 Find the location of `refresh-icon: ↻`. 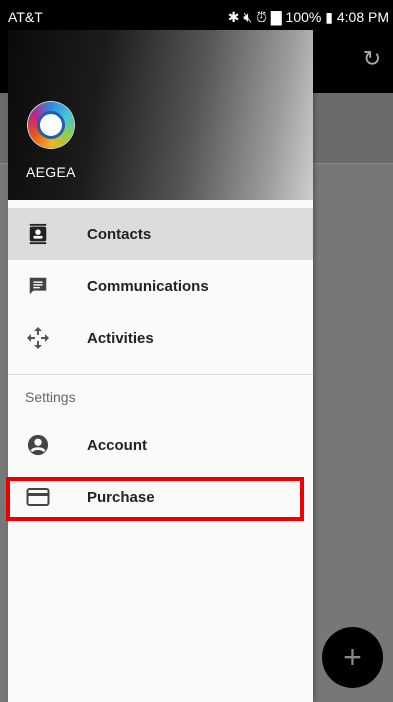

refresh-icon: ↻ is located at coordinates (372, 59).